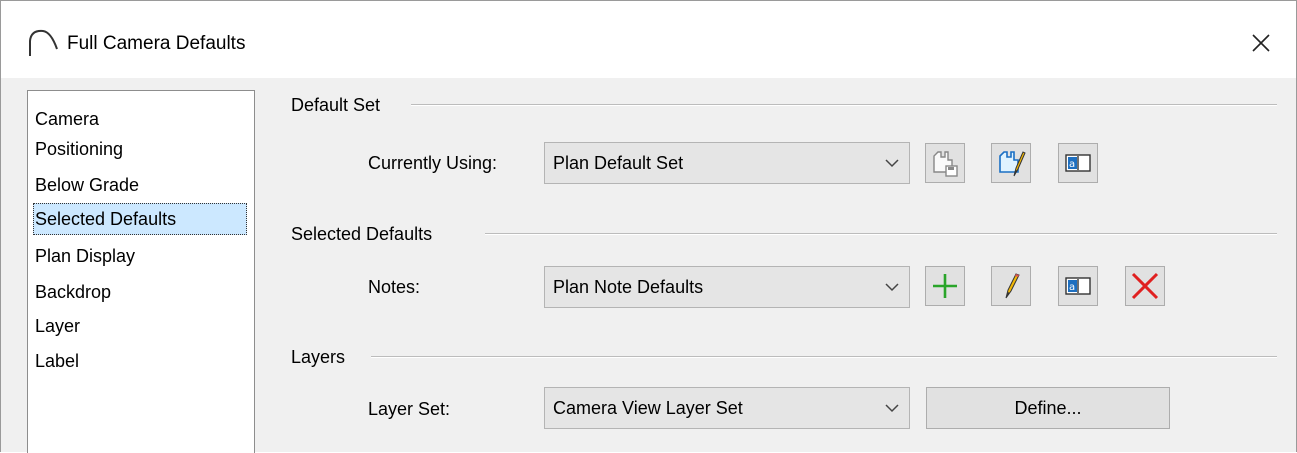 Image resolution: width=1297 pixels, height=453 pixels. I want to click on default-set-dropdown: Plan Default Set, so click(727, 163).